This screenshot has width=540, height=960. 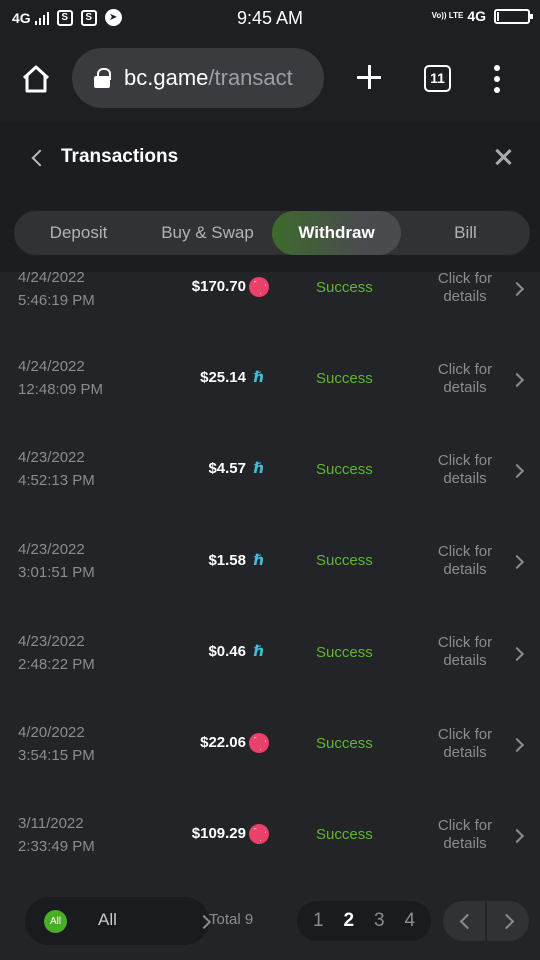 What do you see at coordinates (318, 921) in the screenshot?
I see `page-1: 1` at bounding box center [318, 921].